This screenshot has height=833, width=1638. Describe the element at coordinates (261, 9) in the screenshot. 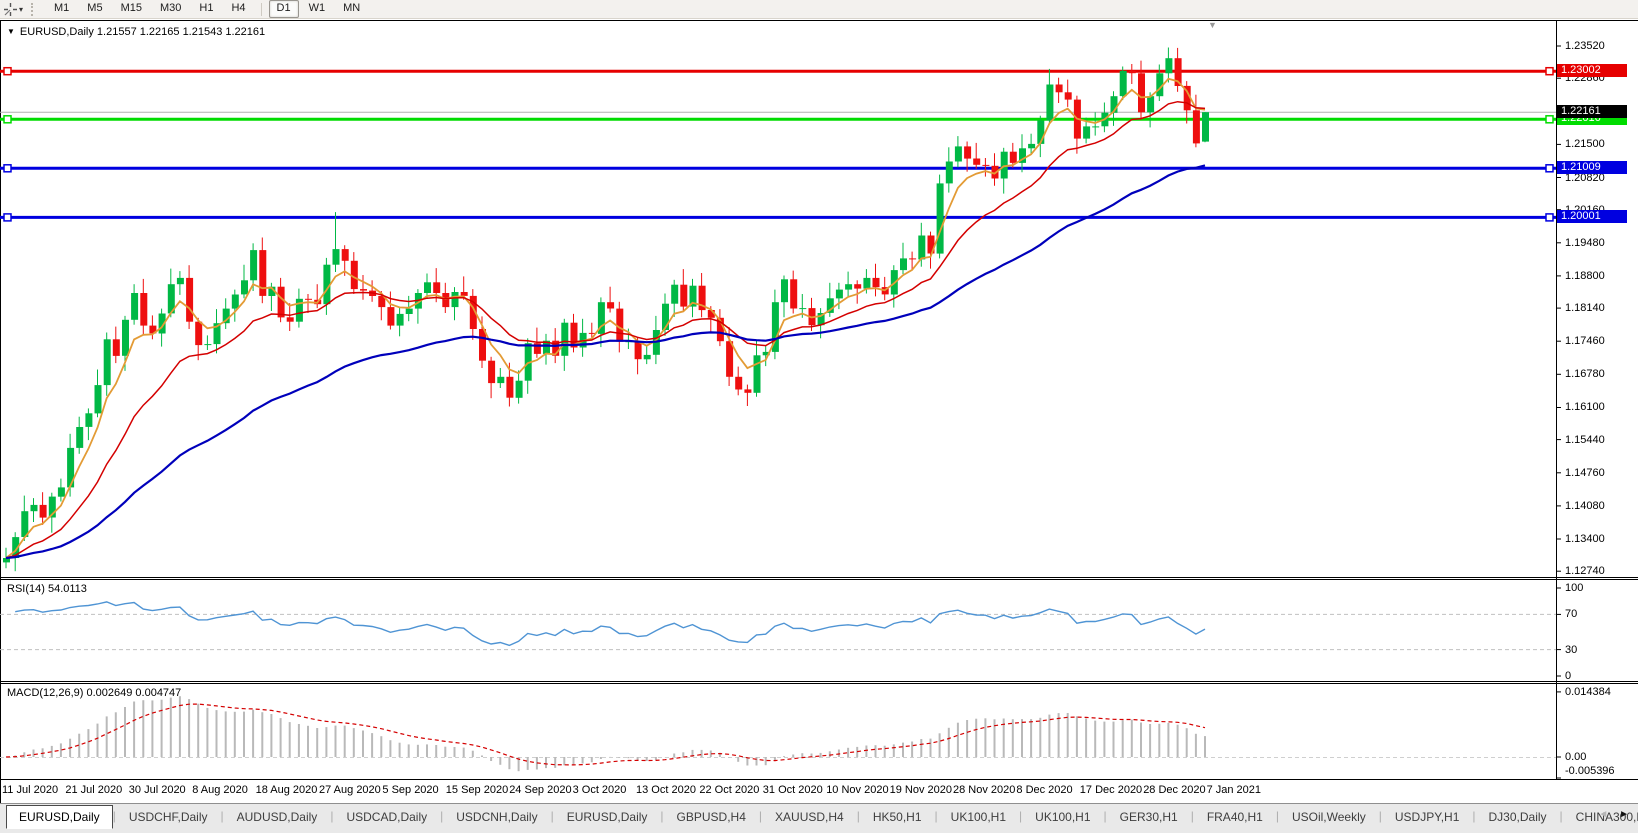

I see `toolbar-separator` at that location.